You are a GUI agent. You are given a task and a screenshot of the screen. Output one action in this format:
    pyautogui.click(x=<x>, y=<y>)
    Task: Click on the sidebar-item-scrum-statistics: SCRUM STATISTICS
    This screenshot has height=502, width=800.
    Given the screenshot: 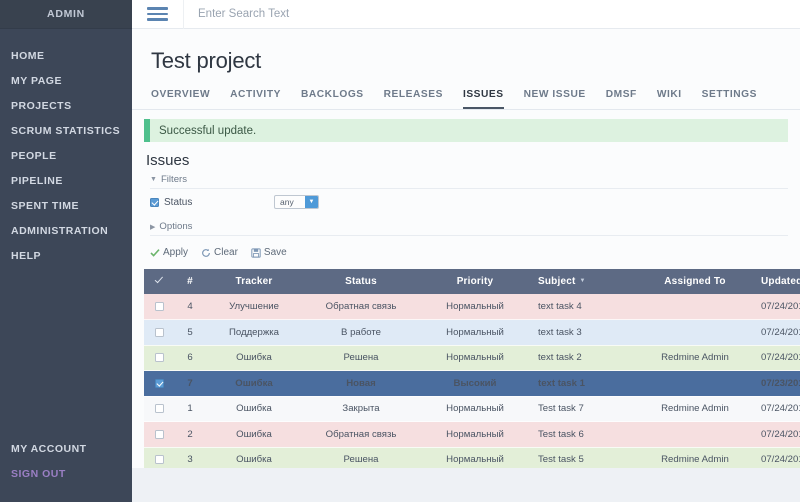 What is the action you would take?
    pyautogui.click(x=66, y=130)
    